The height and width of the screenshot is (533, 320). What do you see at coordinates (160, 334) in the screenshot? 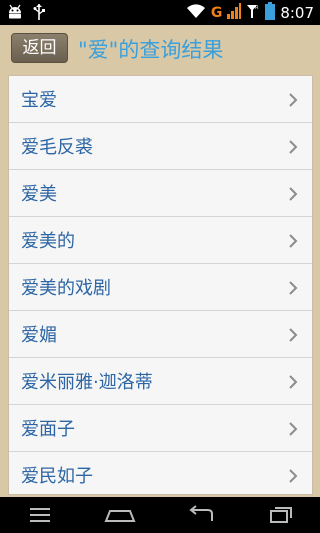
I see `list-item: 爱媚` at bounding box center [160, 334].